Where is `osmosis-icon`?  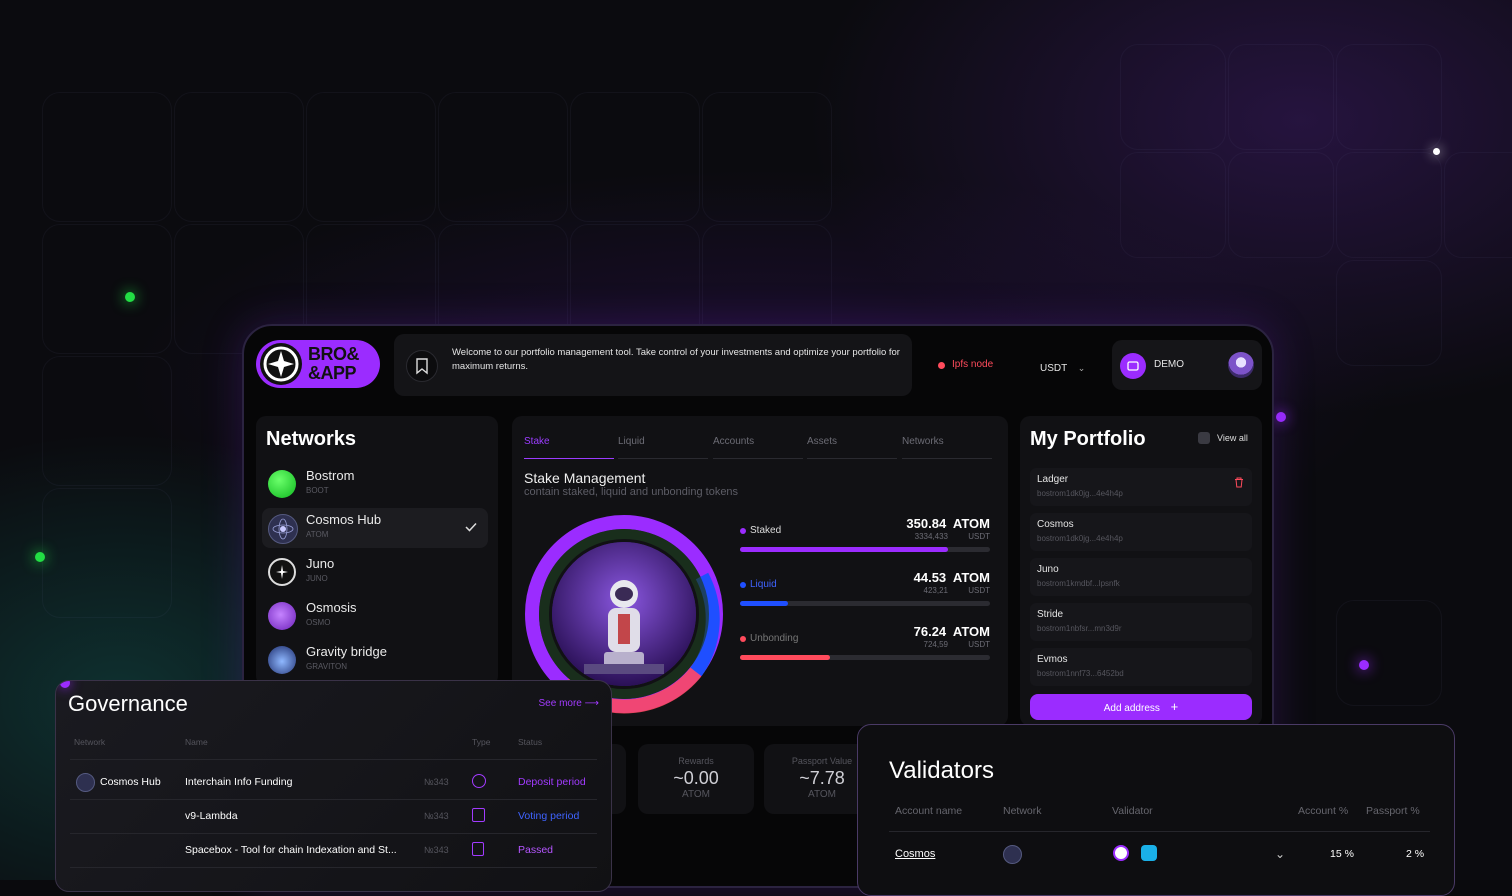
osmosis-icon is located at coordinates (282, 616).